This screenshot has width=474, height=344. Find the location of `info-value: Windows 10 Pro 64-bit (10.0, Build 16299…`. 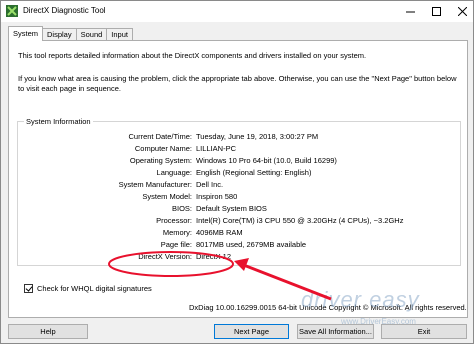

info-value: Windows 10 Pro 64-bit (10.0, Build 16299… is located at coordinates (266, 160).